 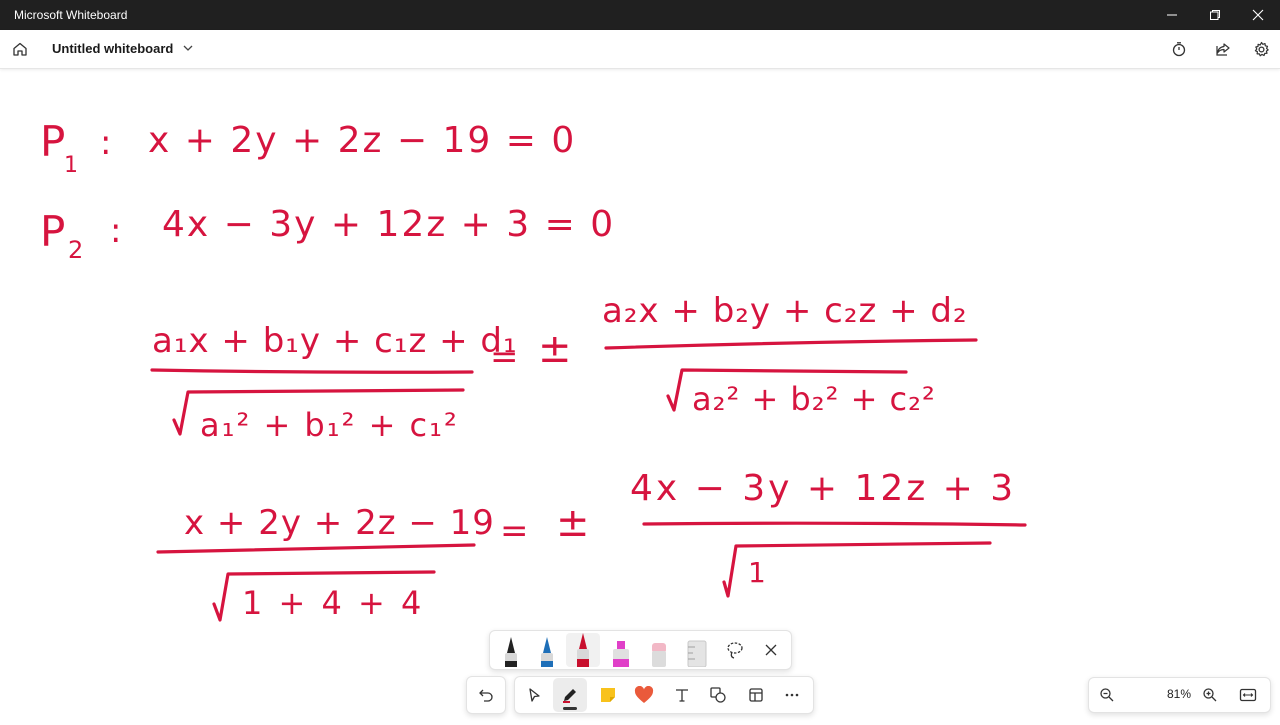 I want to click on whiteboard-title: Untitled whiteboard, so click(x=112, y=48).